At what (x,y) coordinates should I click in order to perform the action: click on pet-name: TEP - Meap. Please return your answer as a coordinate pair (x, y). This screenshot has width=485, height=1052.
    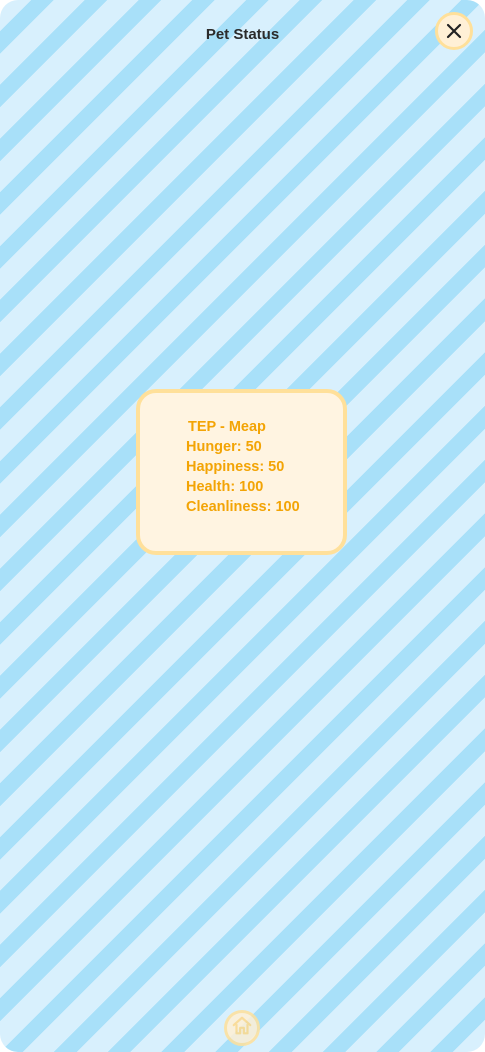
    Looking at the image, I should click on (227, 427).